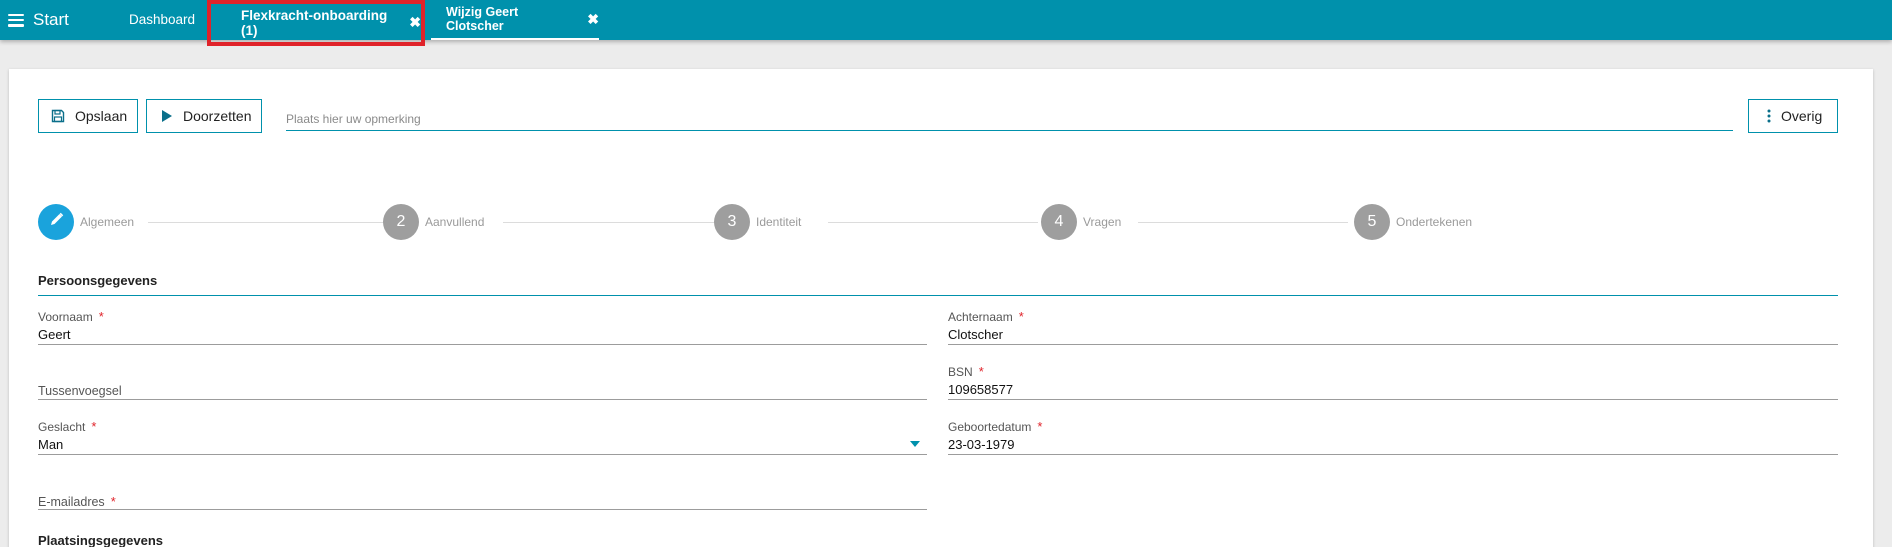  I want to click on step-aanvullend: 2 Aanvullend, so click(433, 222).